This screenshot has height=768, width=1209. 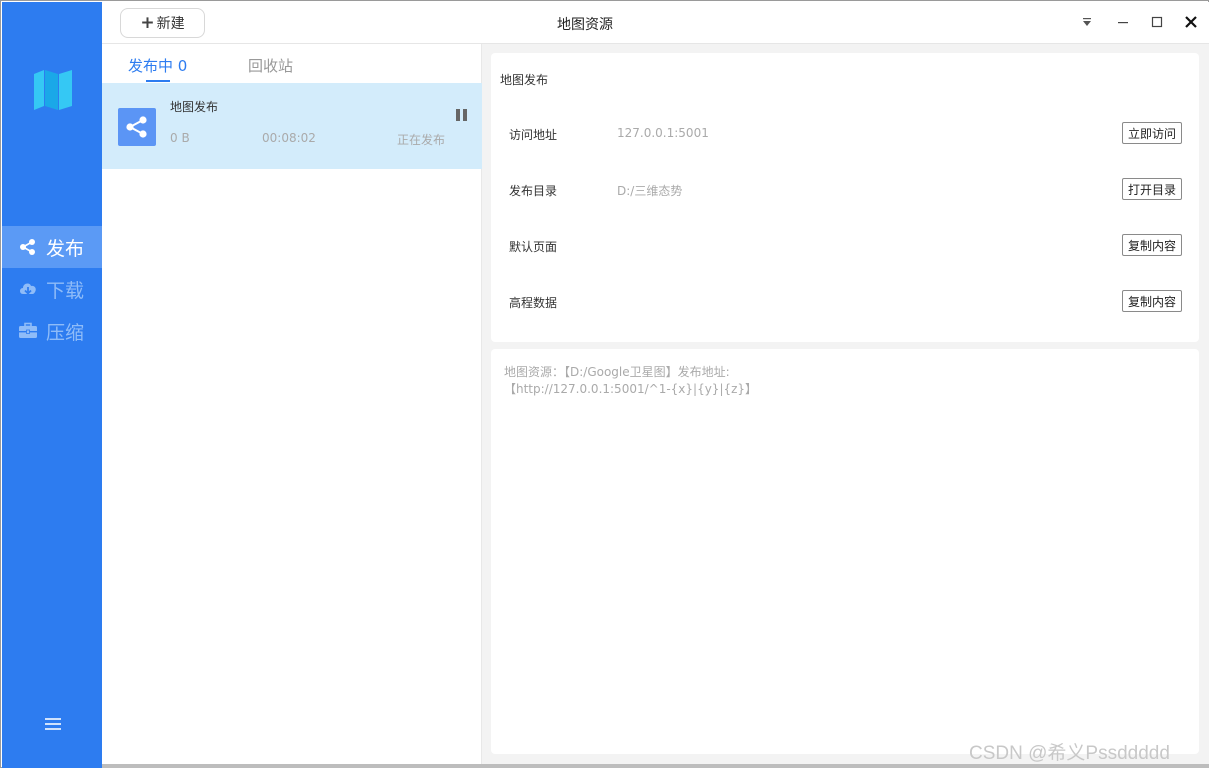 I want to click on title-bar: + 新建 地图资源, so click(x=655, y=23).